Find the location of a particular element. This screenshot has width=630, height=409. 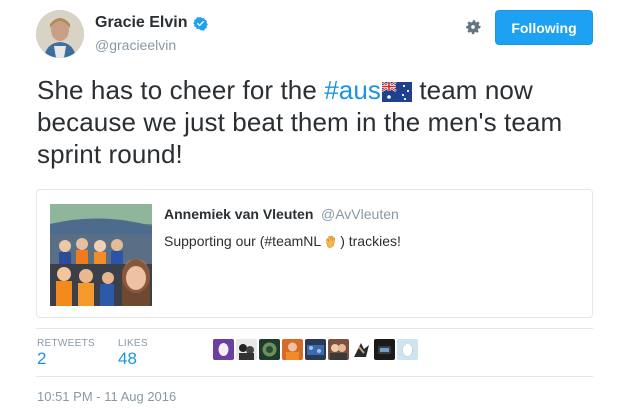

quoted-tweet-text: Supporting our (#teamNL ) trackies! is located at coordinates (282, 241).